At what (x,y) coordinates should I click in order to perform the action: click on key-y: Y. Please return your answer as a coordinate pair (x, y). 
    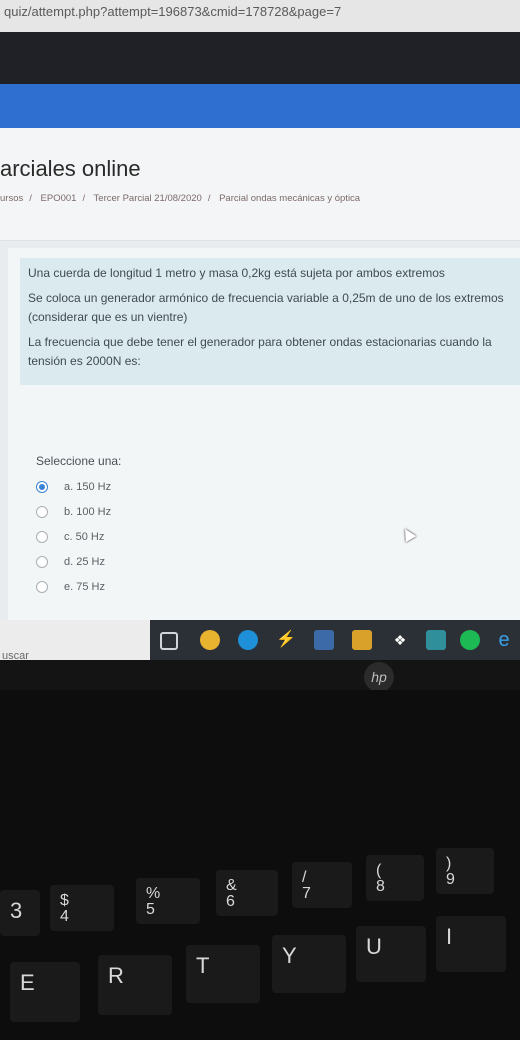
    Looking at the image, I should click on (309, 964).